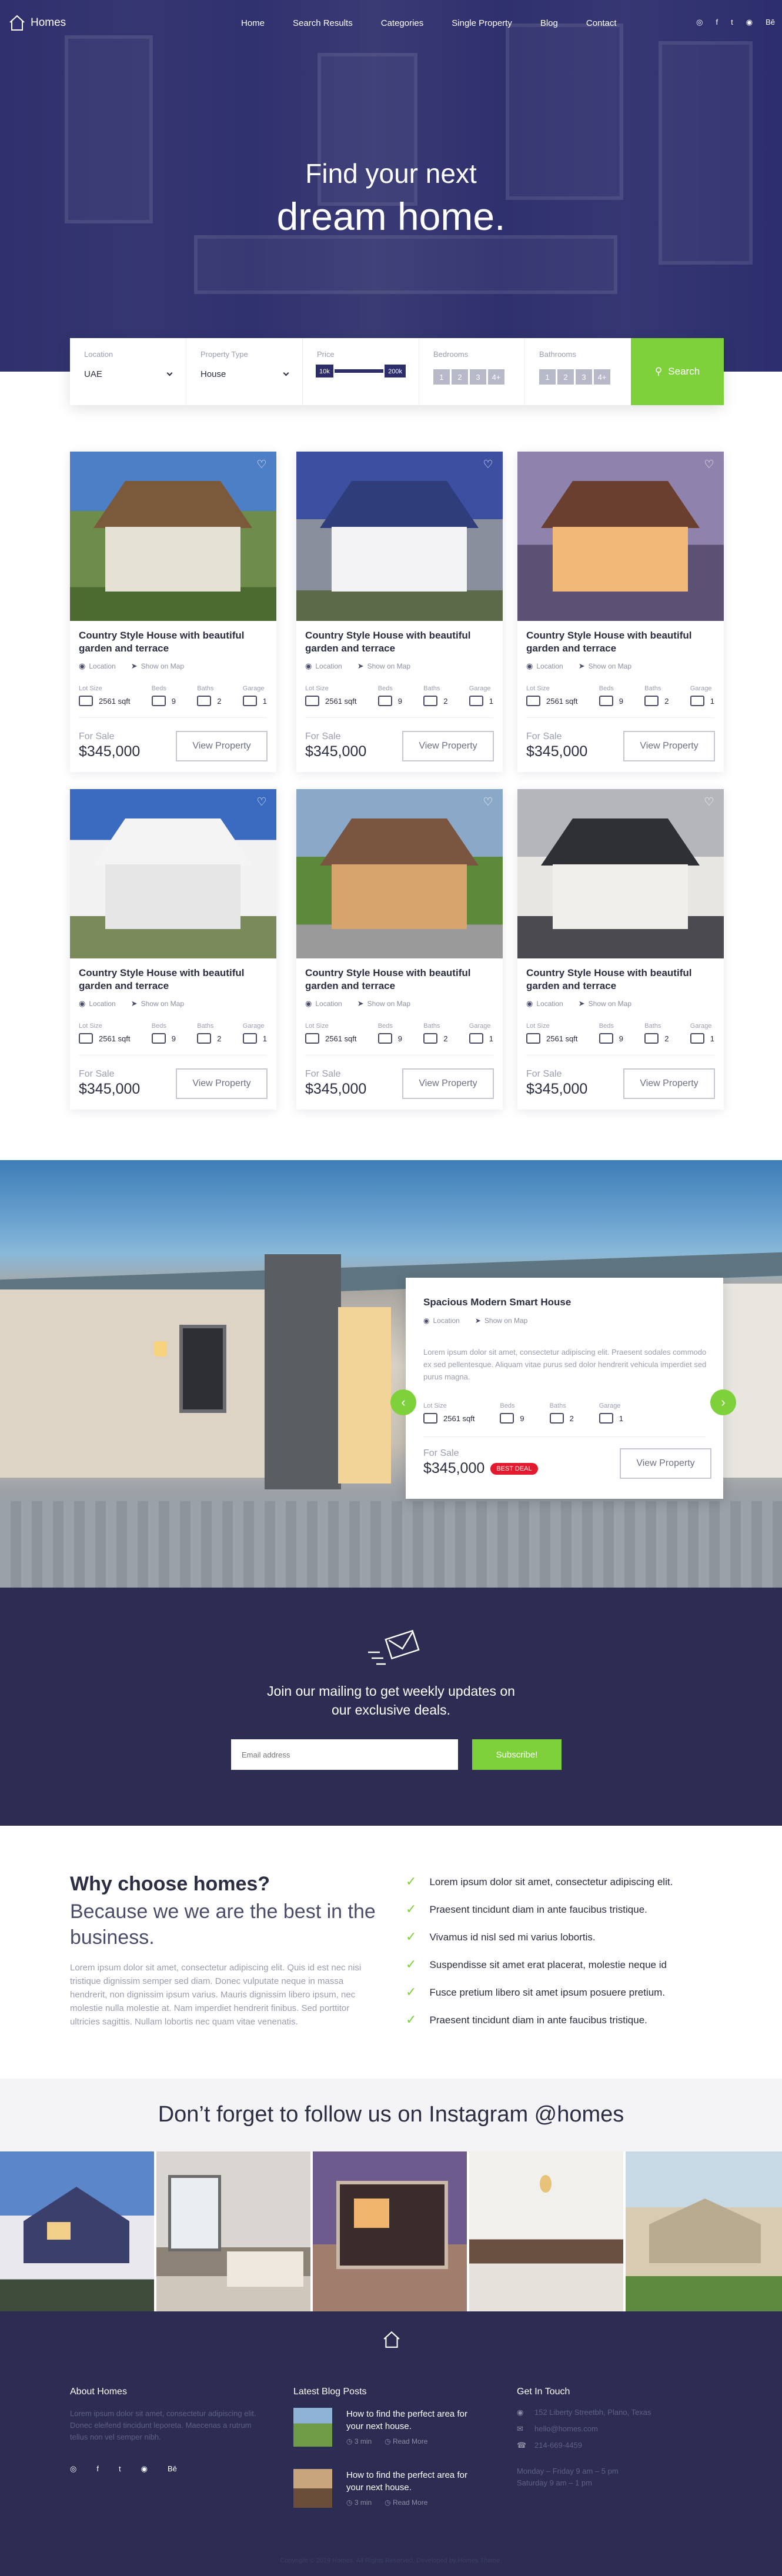 This screenshot has height=2576, width=782. What do you see at coordinates (549, 23) in the screenshot?
I see `nav-blog: Blog` at bounding box center [549, 23].